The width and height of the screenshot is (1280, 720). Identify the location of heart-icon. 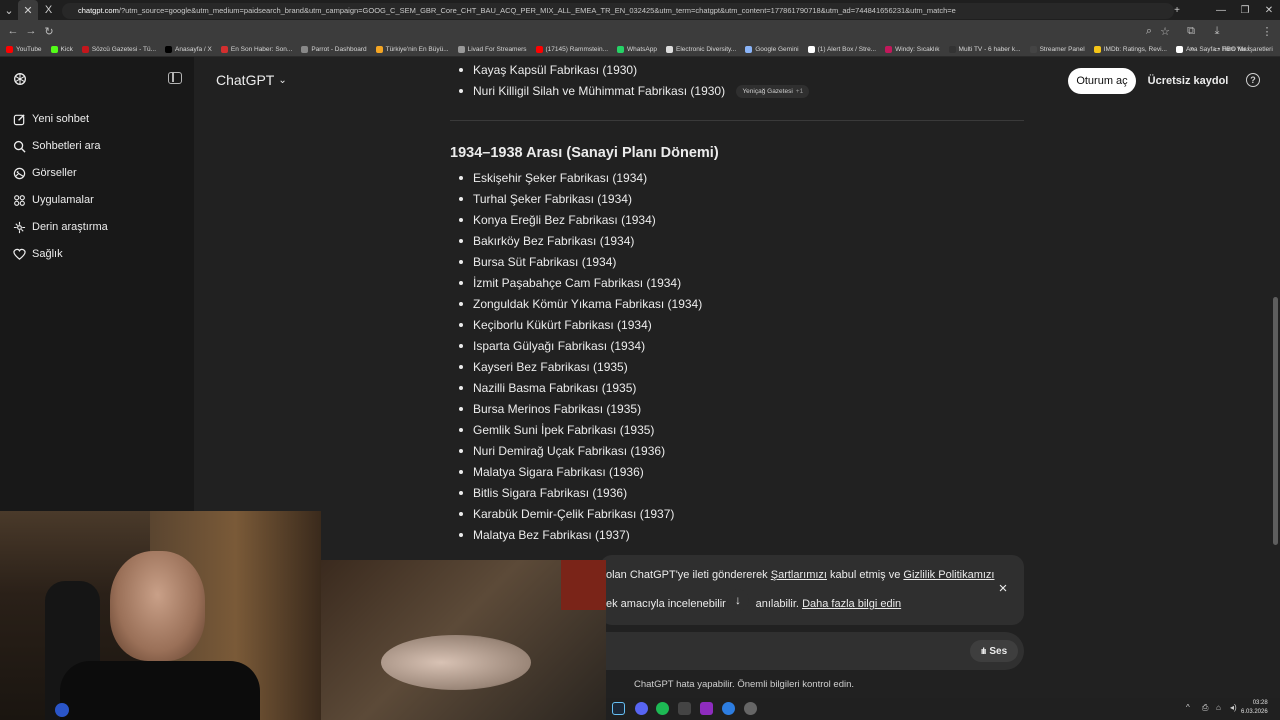
(19, 254).